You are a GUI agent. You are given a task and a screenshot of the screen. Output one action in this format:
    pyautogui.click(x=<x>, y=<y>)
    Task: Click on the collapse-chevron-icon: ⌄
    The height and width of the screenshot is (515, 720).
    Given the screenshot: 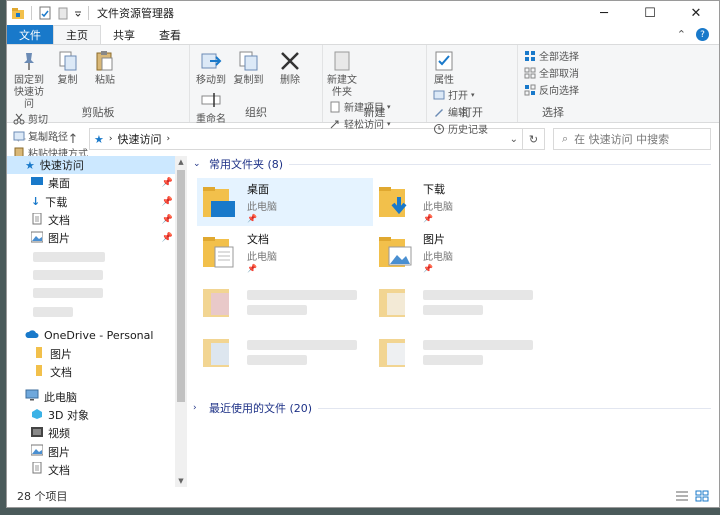 What is the action you would take?
    pyautogui.click(x=198, y=164)
    